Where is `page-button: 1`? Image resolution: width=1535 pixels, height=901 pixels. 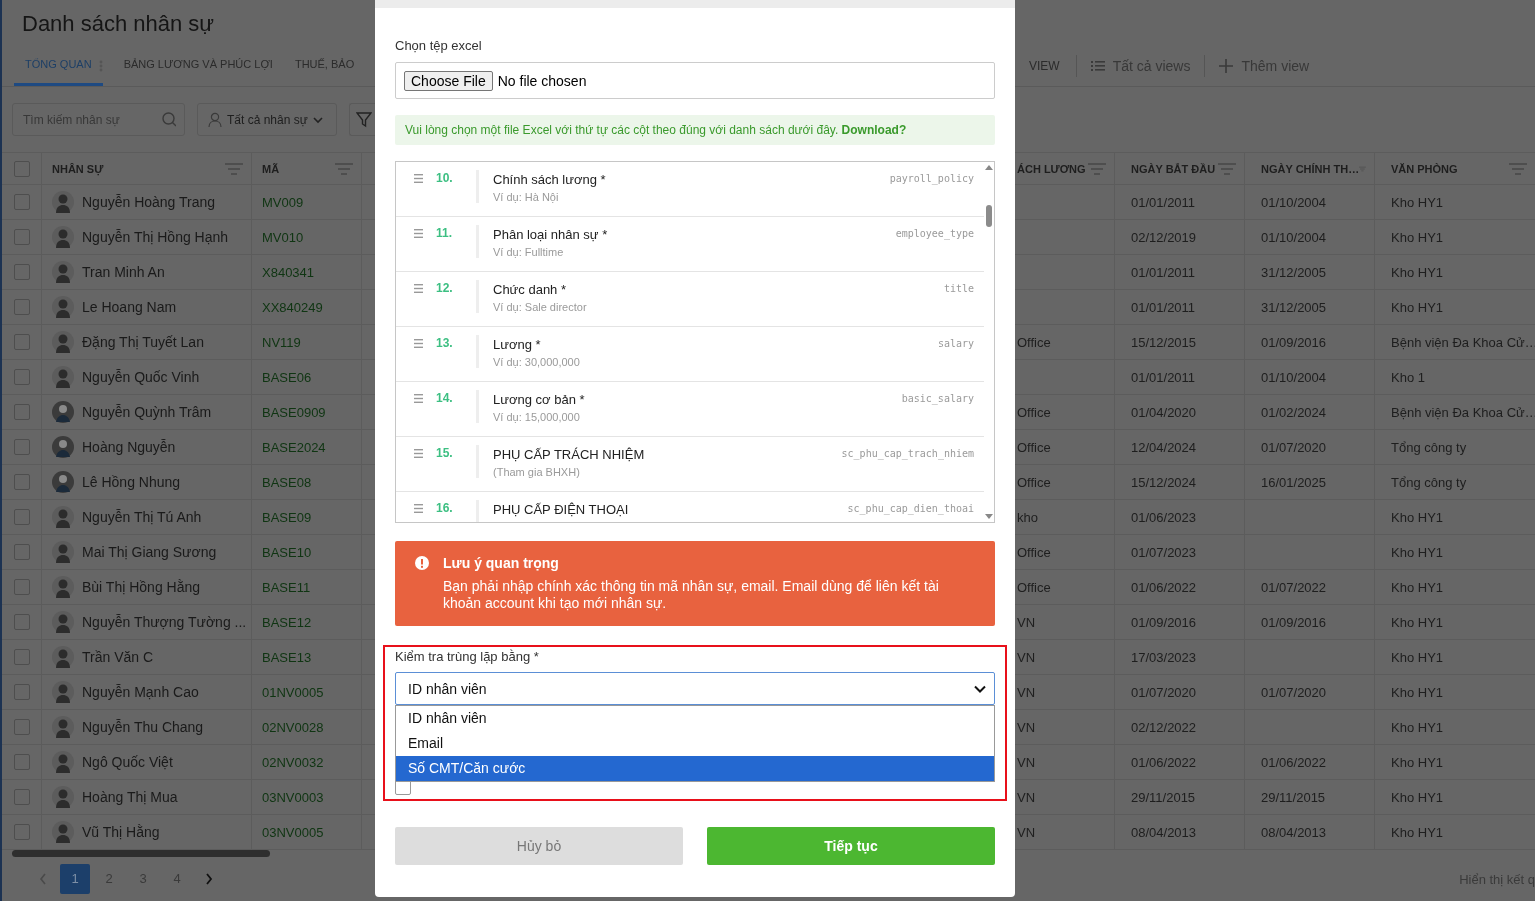
page-button: 1 is located at coordinates (75, 879).